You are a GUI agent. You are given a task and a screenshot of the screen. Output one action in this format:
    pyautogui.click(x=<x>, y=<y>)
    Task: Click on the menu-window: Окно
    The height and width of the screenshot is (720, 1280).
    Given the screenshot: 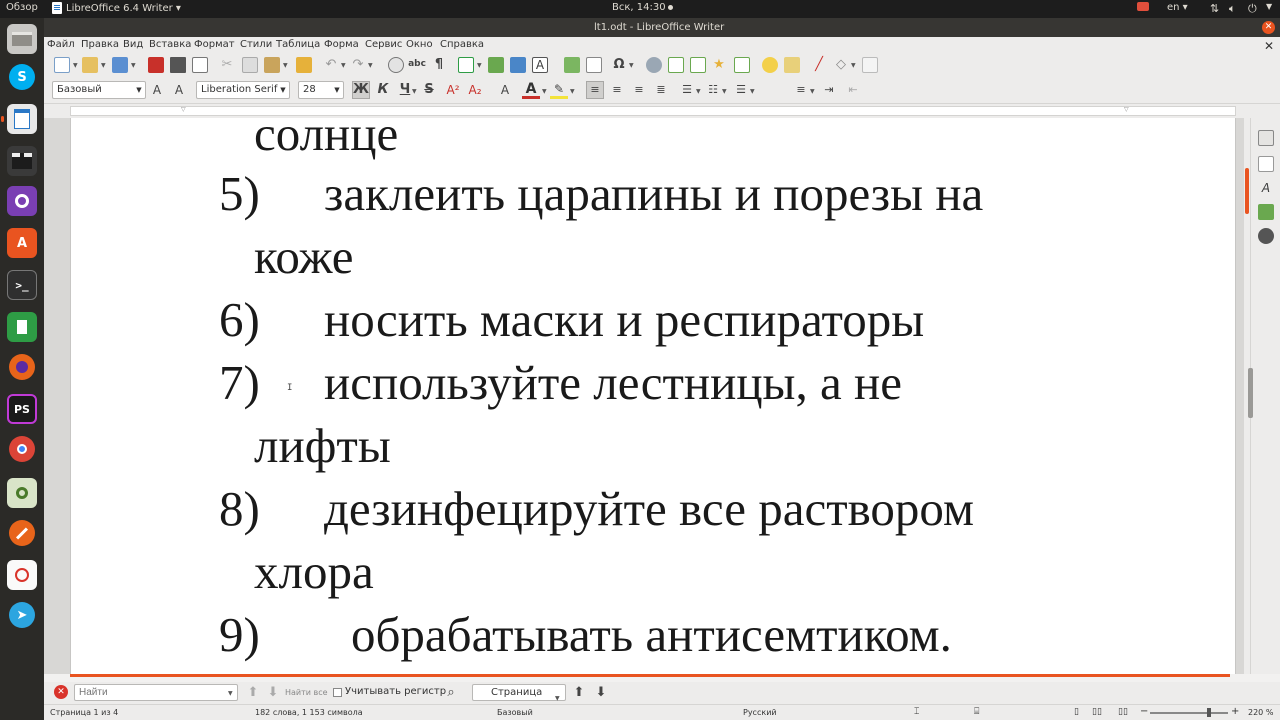 What is the action you would take?
    pyautogui.click(x=419, y=44)
    